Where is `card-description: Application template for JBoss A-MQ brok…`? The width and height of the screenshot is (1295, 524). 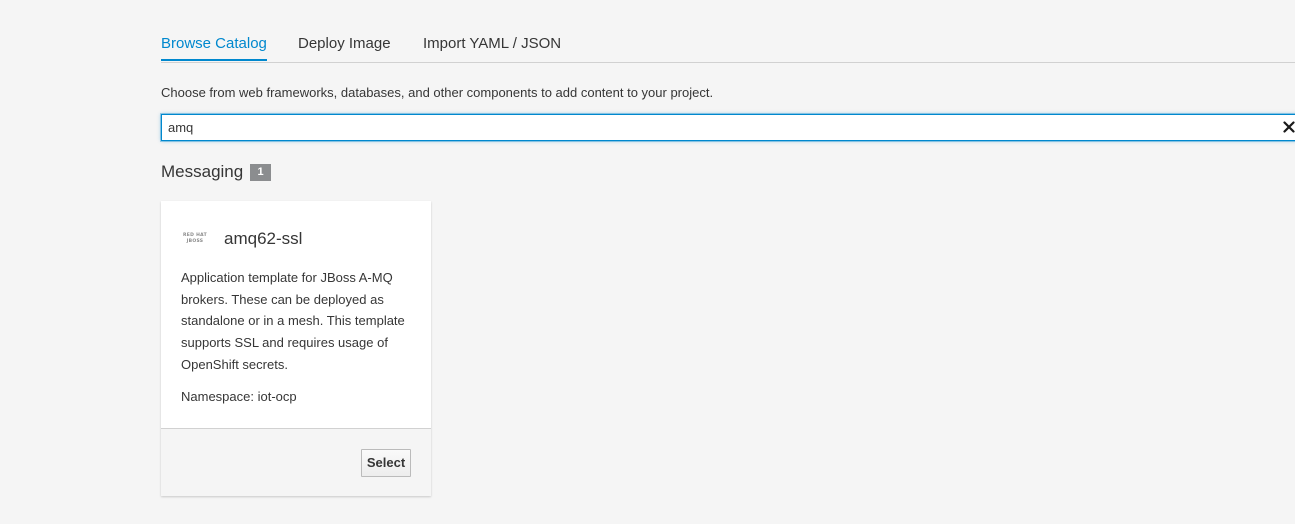
card-description: Application template for JBoss A-MQ brok… is located at coordinates (293, 321).